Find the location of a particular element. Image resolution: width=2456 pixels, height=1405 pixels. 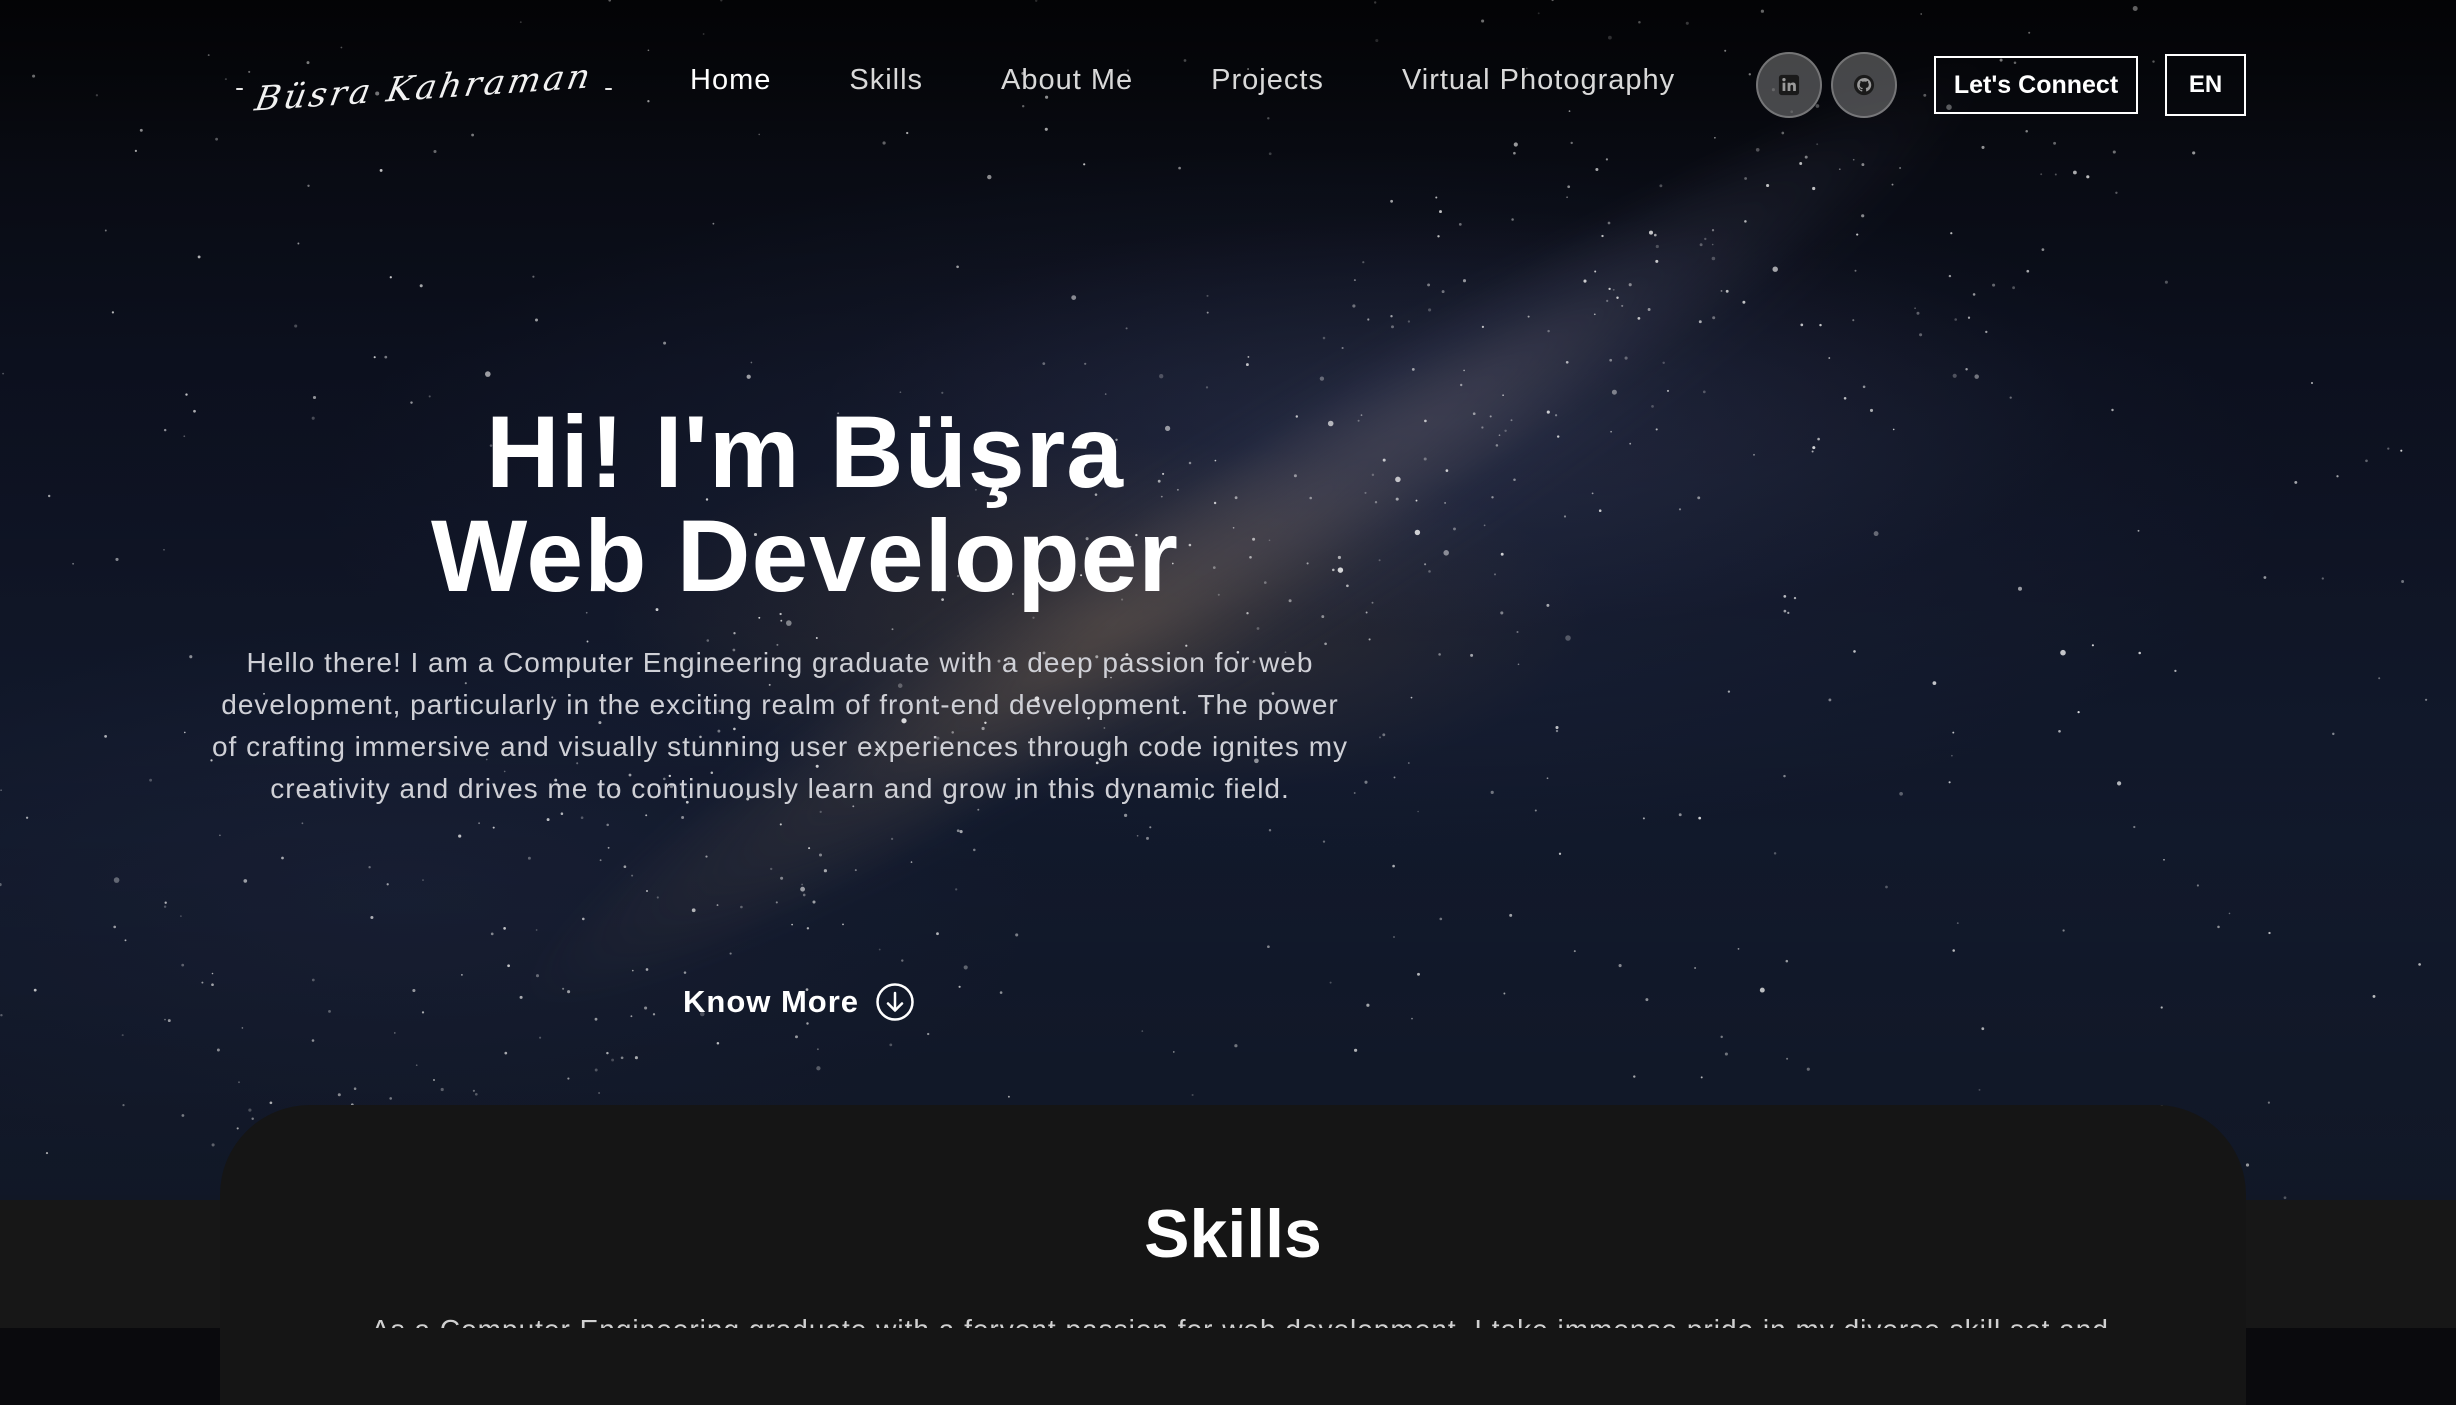

hero-title-greeting: Hi! I'm Büşra is located at coordinates (805, 452).